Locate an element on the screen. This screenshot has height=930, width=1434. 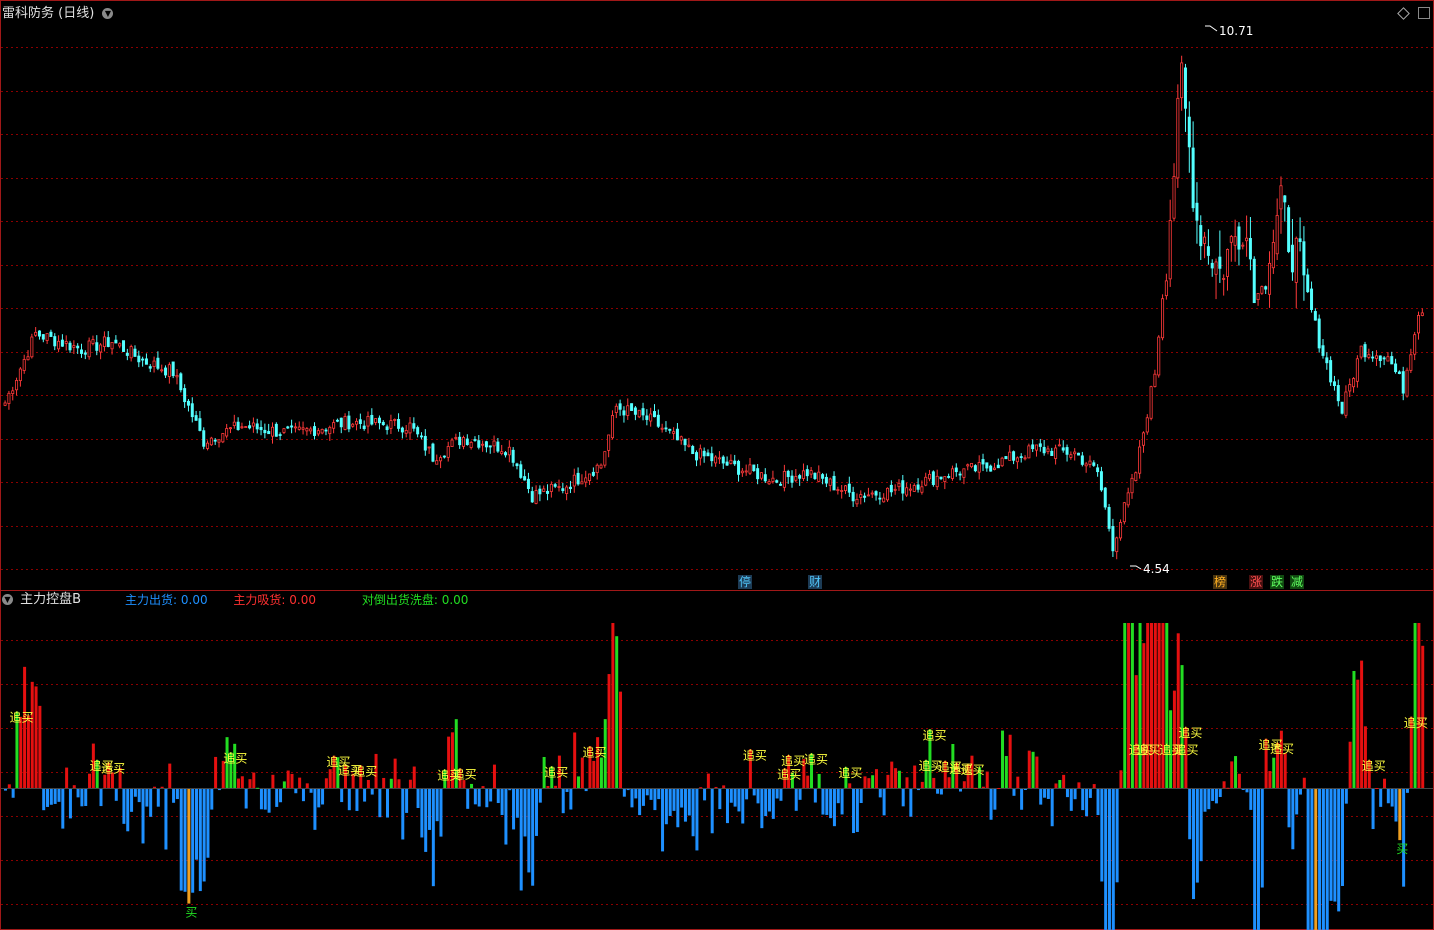
maximize-icon is located at coordinates (1424, 13).